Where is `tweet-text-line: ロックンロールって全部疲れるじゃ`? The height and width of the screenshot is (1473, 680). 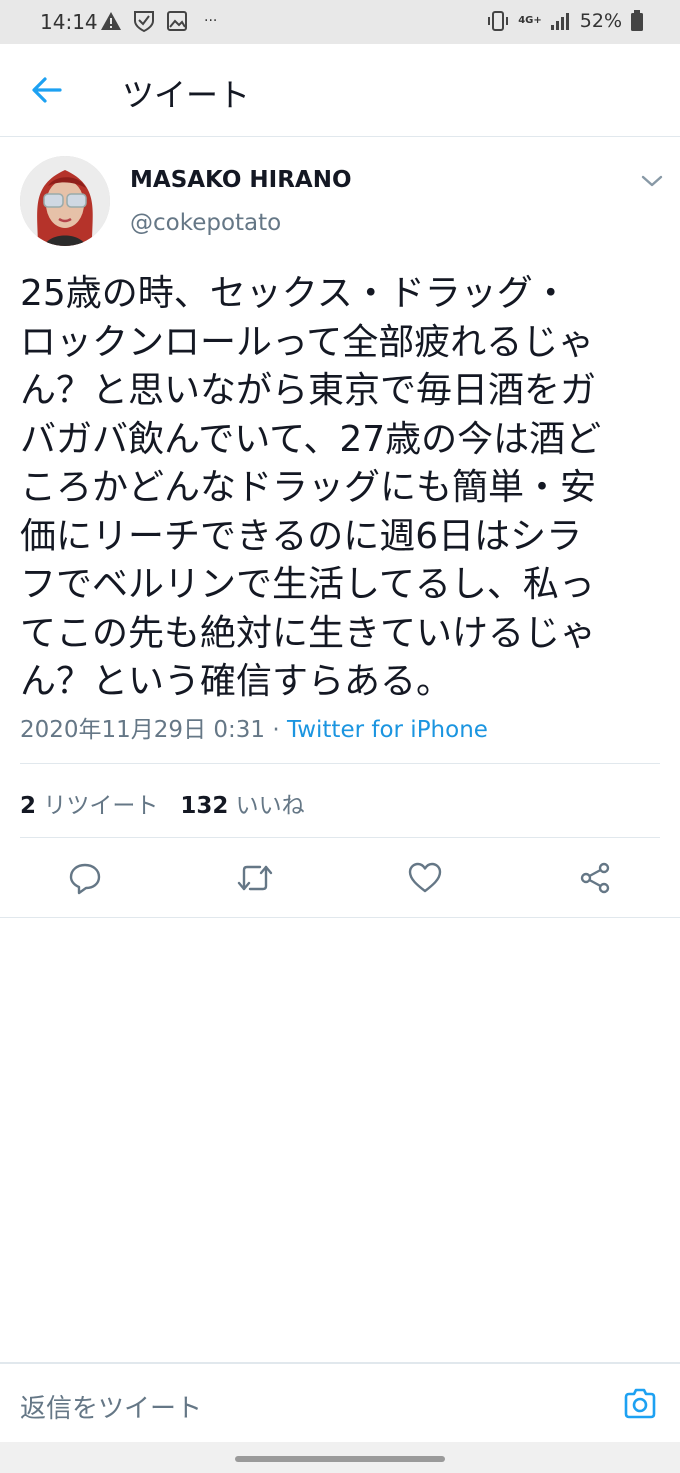
tweet-text-line: ロックンロールって全部疲れるじゃ is located at coordinates (307, 342).